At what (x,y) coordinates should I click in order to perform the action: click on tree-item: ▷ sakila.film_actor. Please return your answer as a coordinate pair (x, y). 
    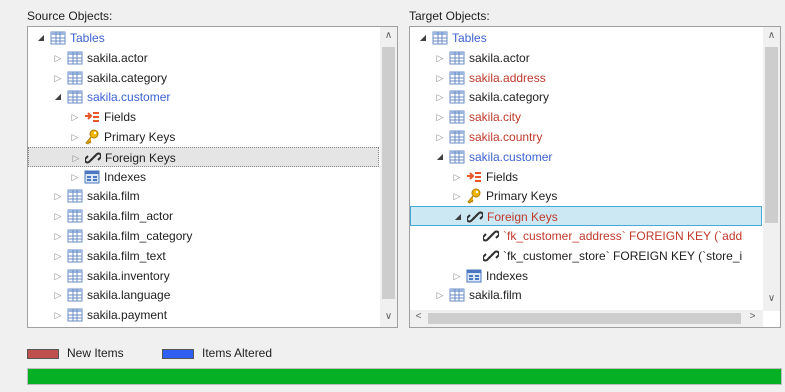
    Looking at the image, I should click on (203, 216).